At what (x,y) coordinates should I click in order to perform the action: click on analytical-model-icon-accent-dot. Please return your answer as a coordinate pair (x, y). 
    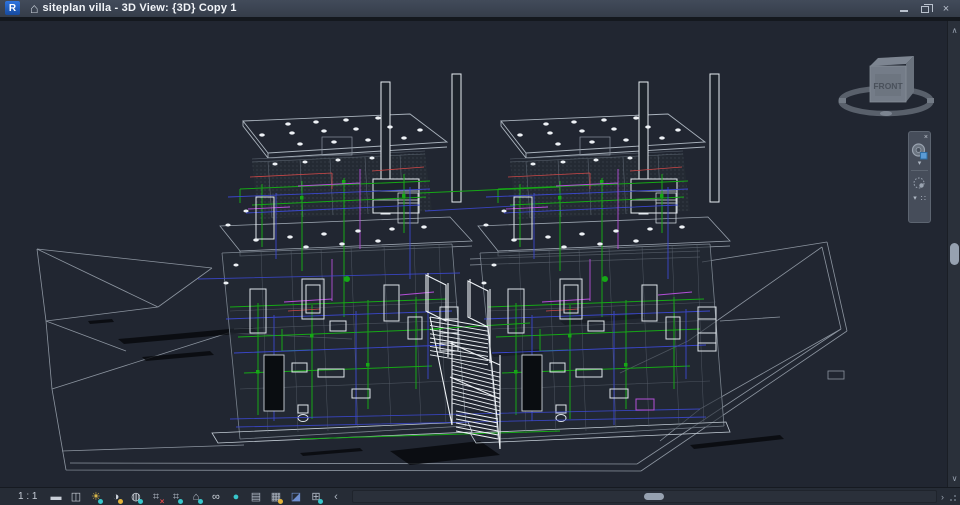
    Looking at the image, I should click on (281, 501).